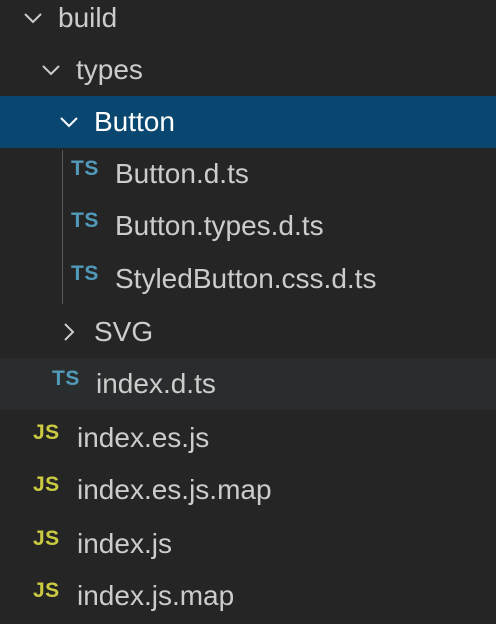 The width and height of the screenshot is (496, 624). Describe the element at coordinates (219, 225) in the screenshot. I see `tree-item-label: Button.types.d.ts` at that location.